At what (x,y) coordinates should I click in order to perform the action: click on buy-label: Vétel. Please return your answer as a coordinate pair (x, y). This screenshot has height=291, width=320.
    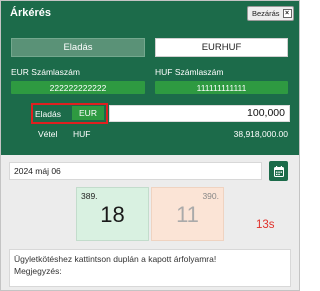
    Looking at the image, I should click on (48, 134).